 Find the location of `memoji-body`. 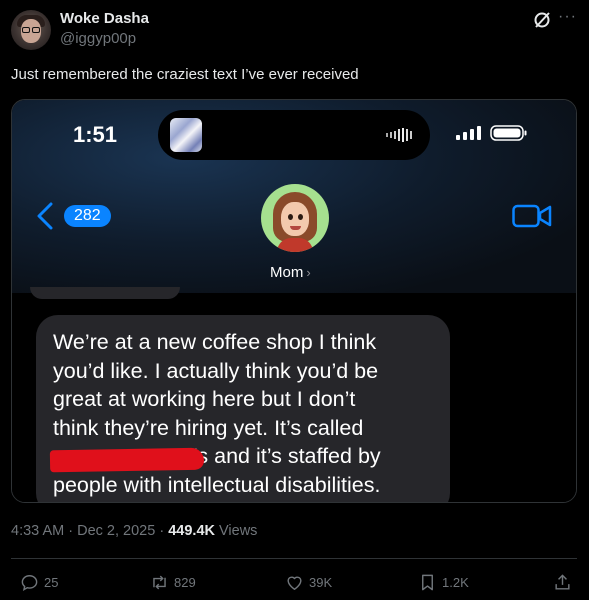

memoji-body is located at coordinates (295, 245).